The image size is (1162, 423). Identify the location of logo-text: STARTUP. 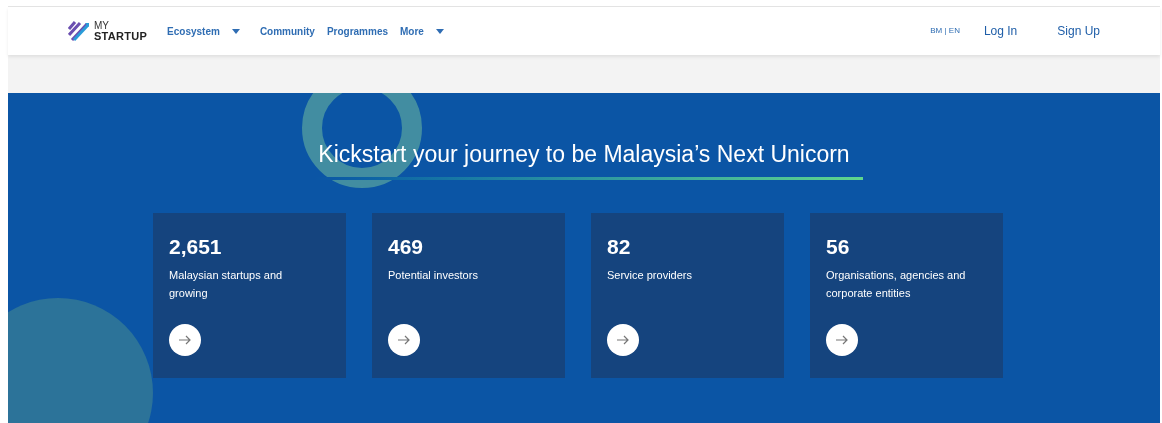
(121, 36).